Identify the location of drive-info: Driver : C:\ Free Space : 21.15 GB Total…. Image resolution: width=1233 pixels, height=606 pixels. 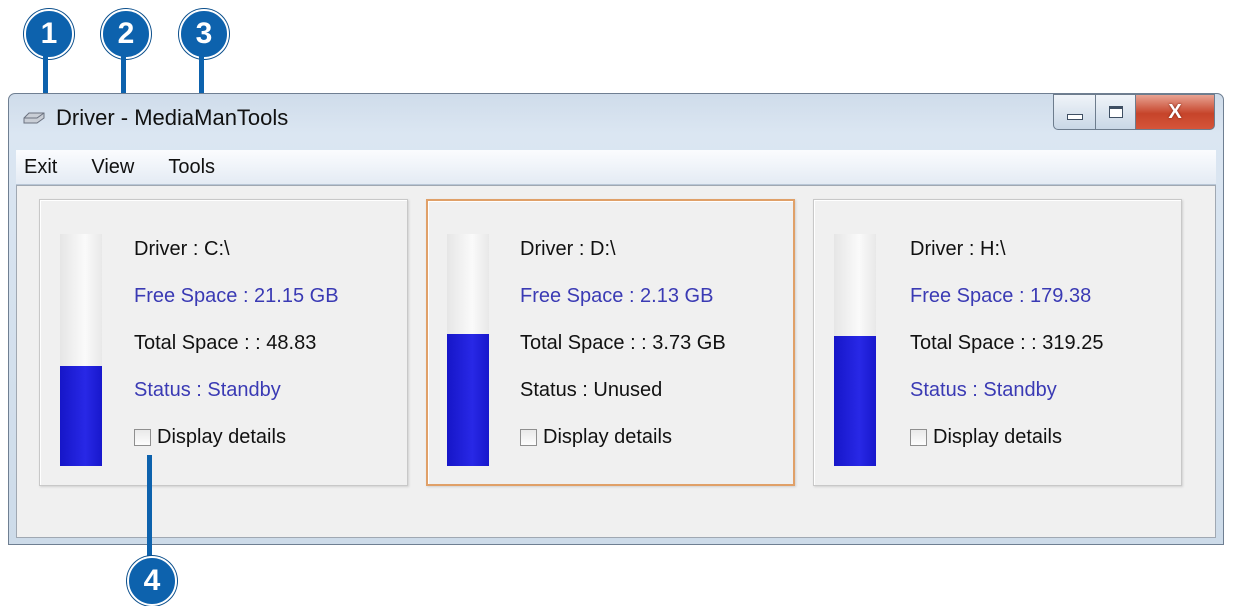
(236, 343).